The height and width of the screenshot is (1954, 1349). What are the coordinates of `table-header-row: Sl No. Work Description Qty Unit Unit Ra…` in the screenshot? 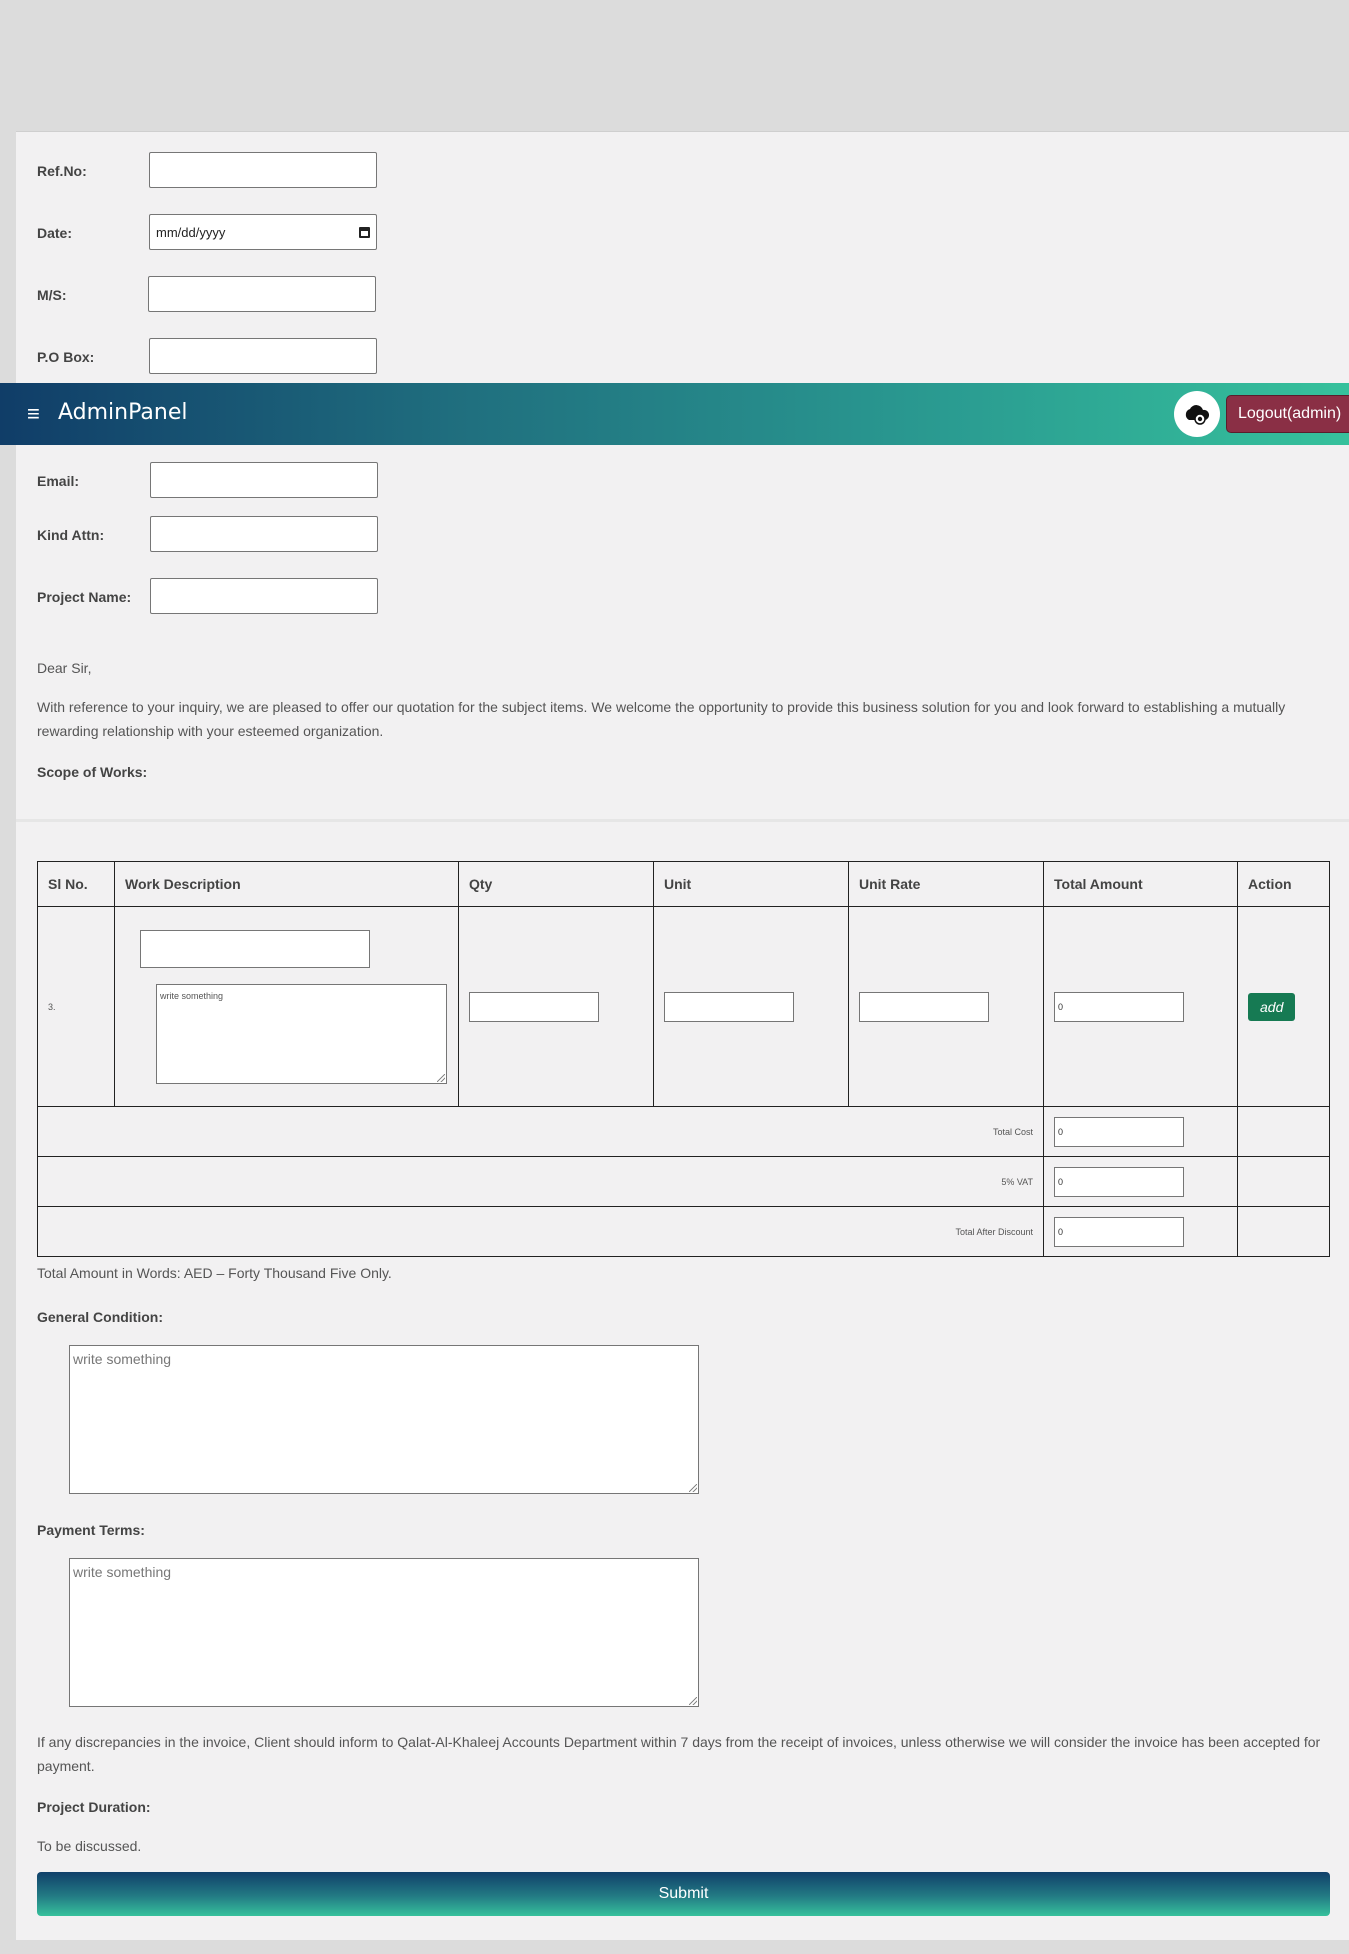 It's located at (683, 884).